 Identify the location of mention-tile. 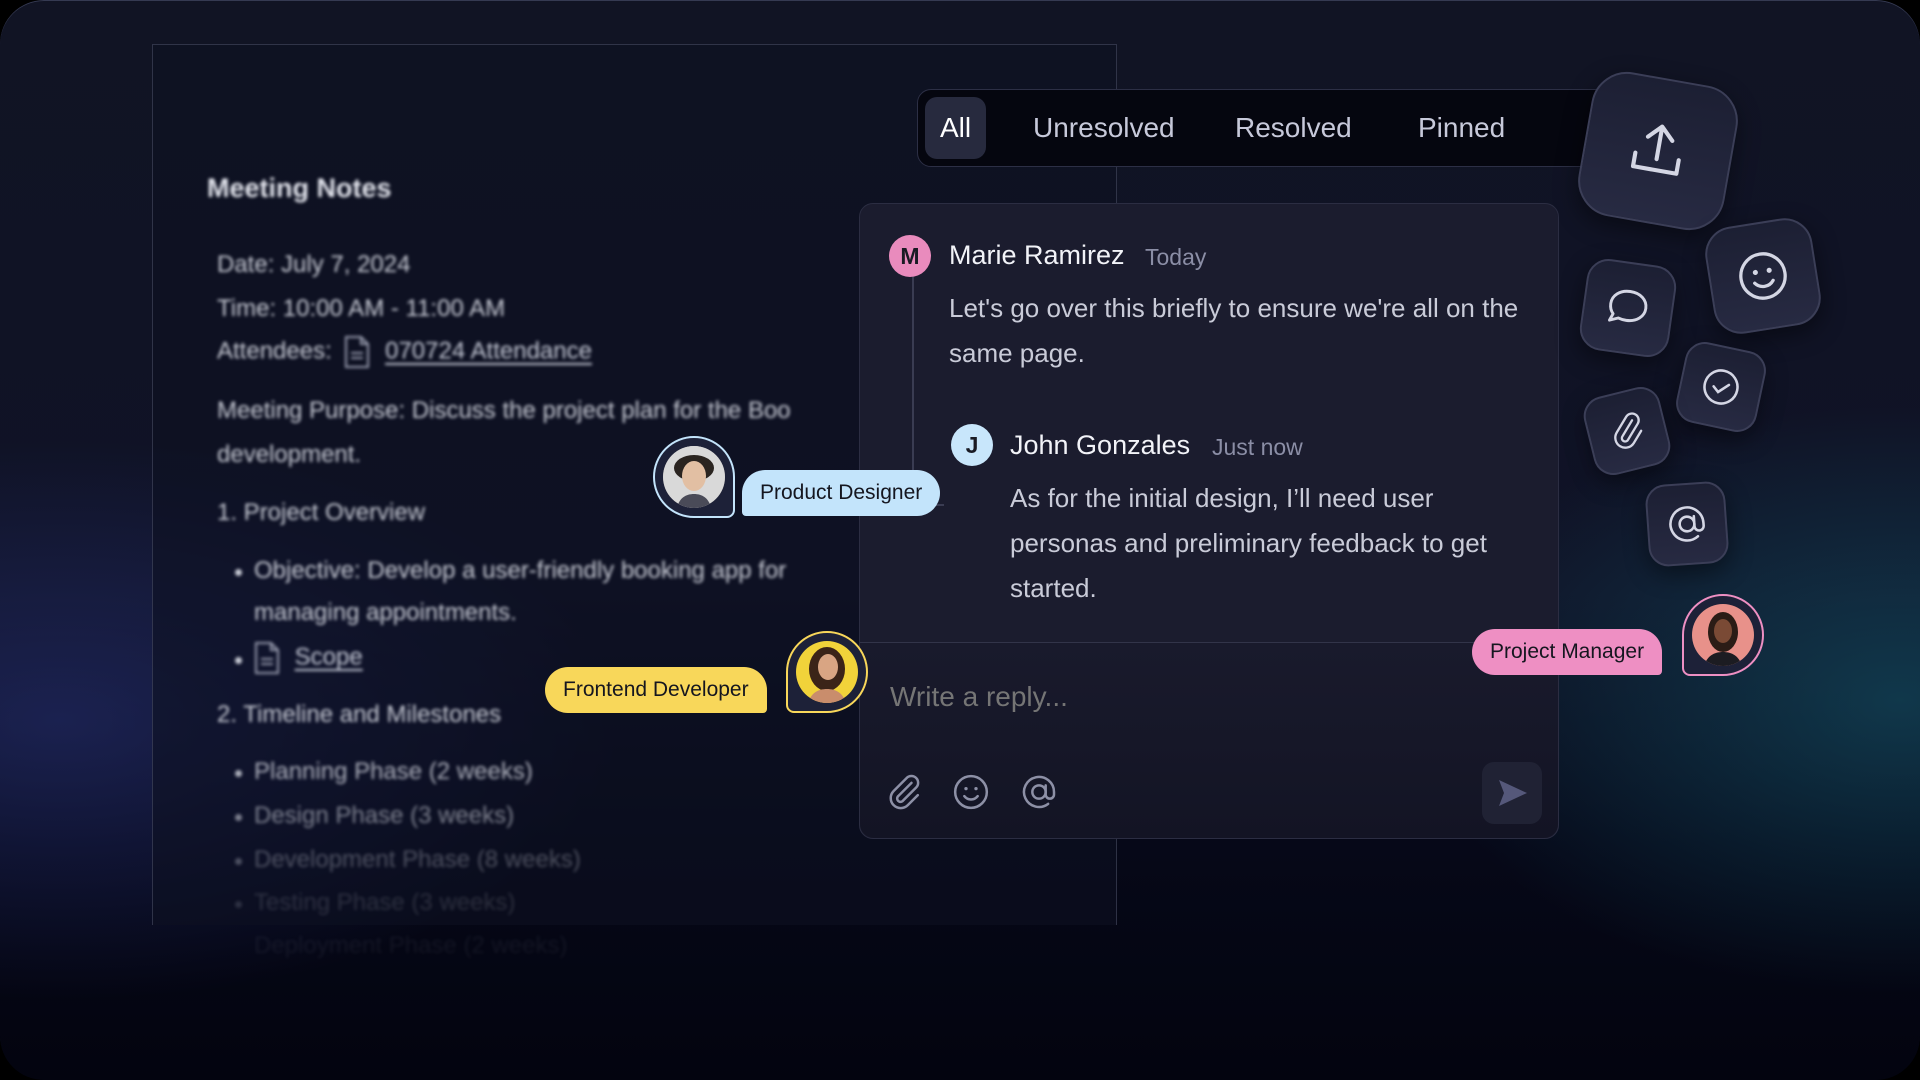
(1687, 524).